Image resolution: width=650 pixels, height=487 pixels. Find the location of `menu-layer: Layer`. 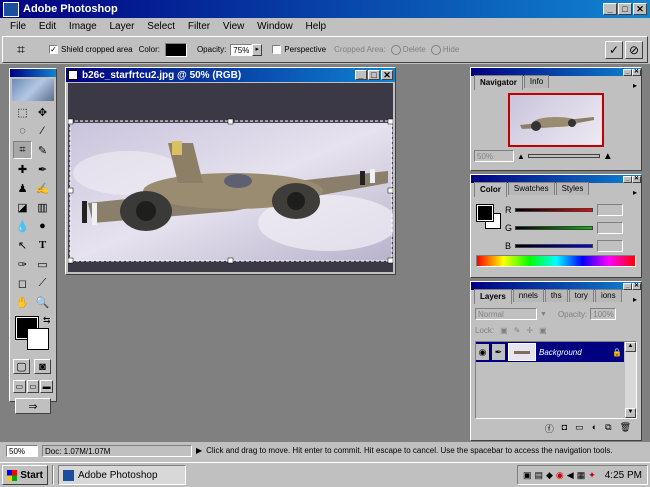

menu-layer: Layer is located at coordinates (122, 26).